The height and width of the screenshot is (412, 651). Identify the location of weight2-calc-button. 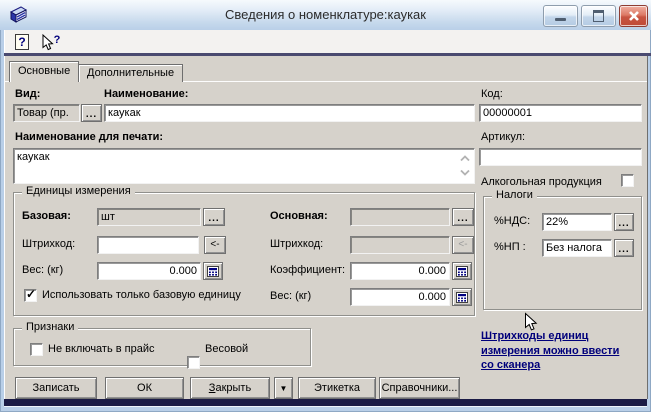
(462, 297).